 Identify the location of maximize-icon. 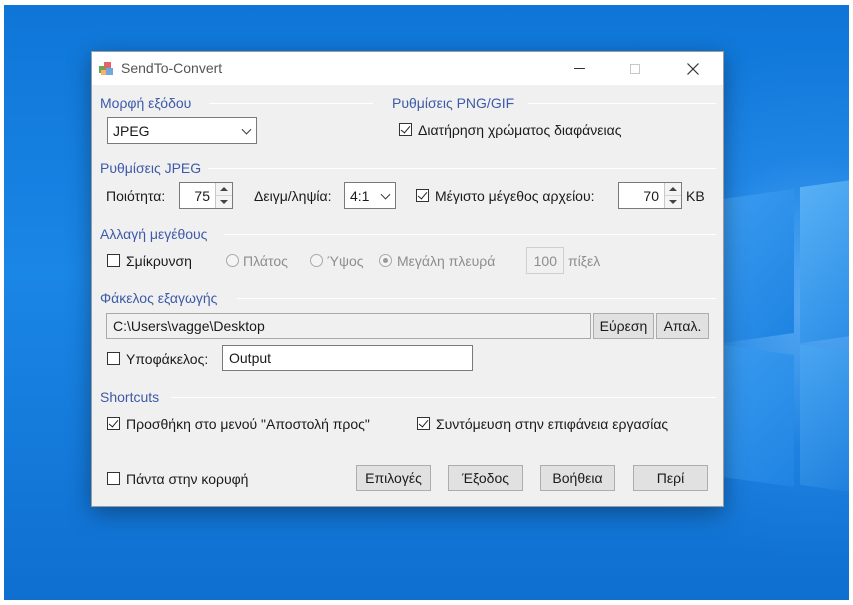
(635, 68).